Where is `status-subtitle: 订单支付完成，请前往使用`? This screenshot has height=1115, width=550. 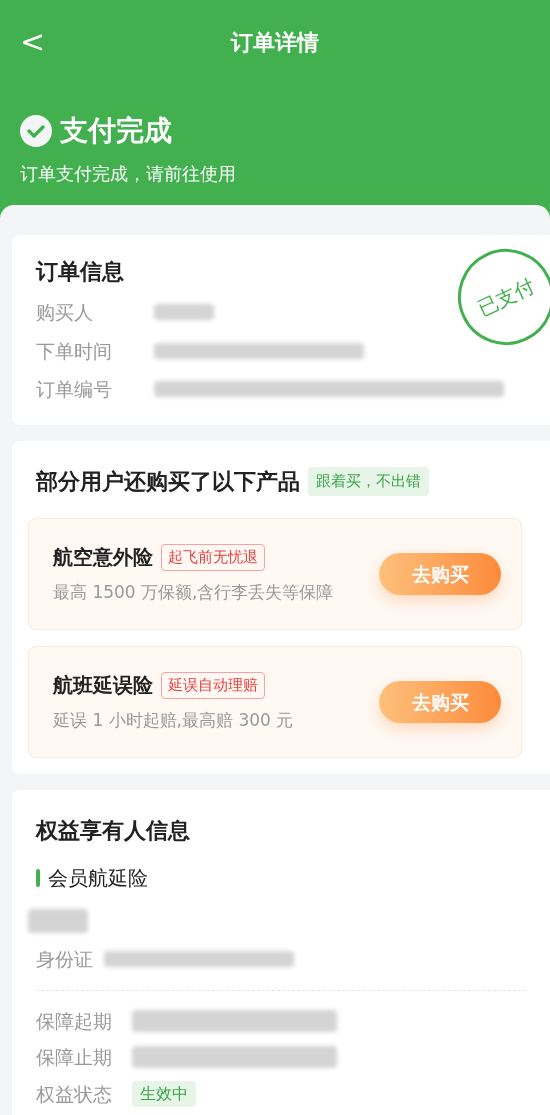 status-subtitle: 订单支付完成，请前往使用 is located at coordinates (128, 174).